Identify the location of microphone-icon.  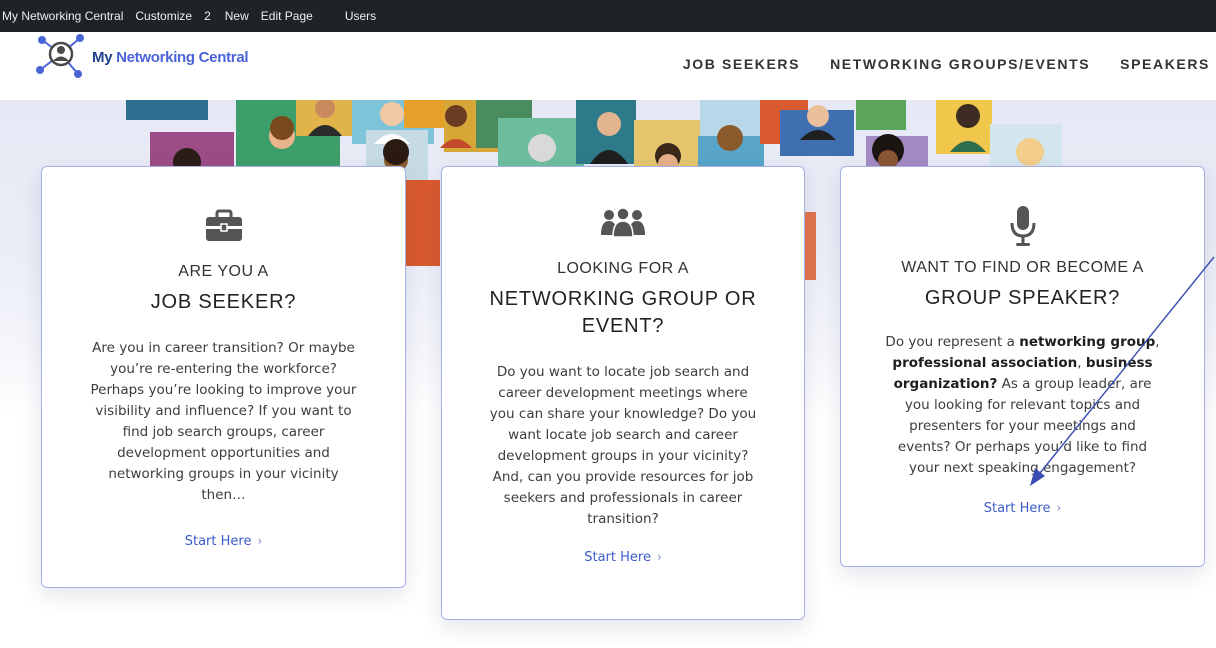
(1022, 226).